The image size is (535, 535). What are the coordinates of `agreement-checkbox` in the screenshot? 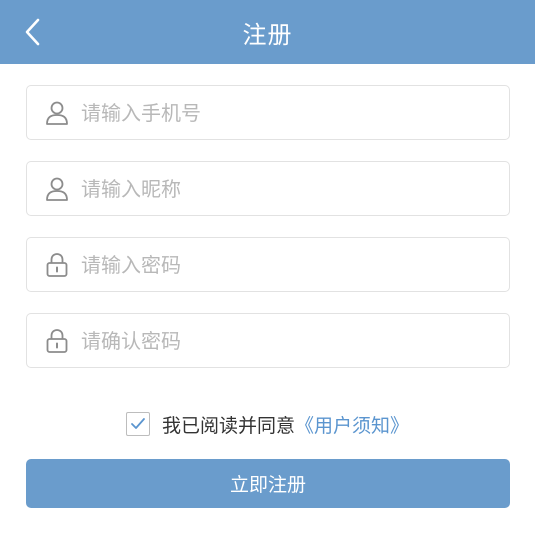 It's located at (137, 424).